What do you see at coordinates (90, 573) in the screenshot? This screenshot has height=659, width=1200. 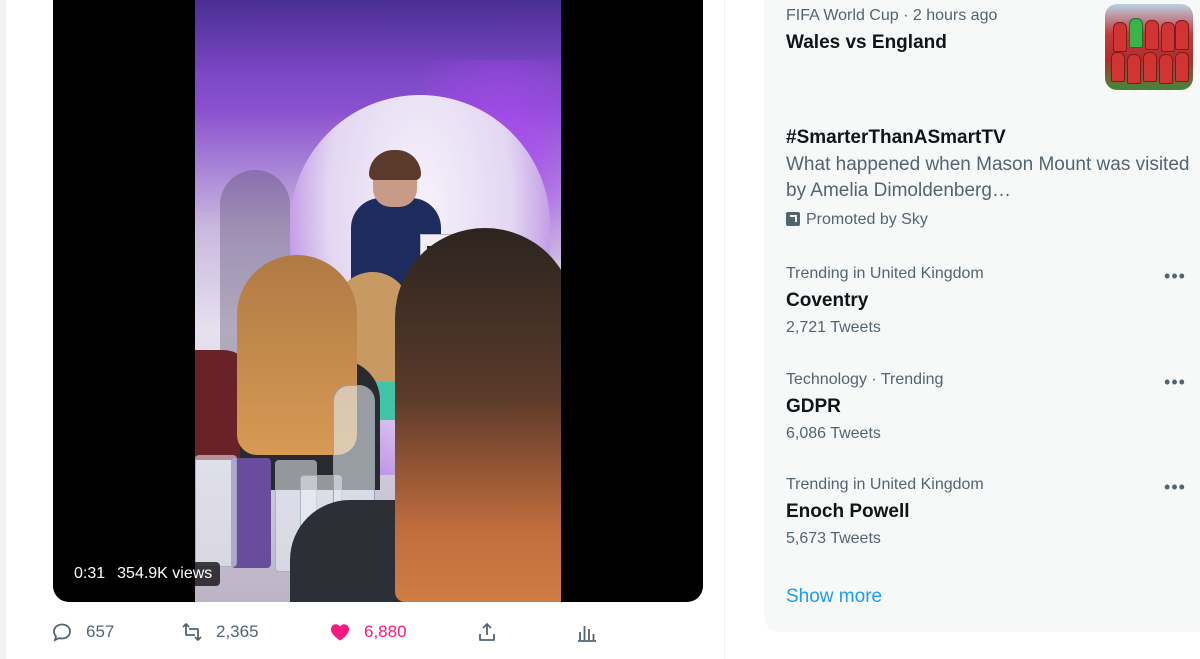 I see `video-duration: 0:31` at bounding box center [90, 573].